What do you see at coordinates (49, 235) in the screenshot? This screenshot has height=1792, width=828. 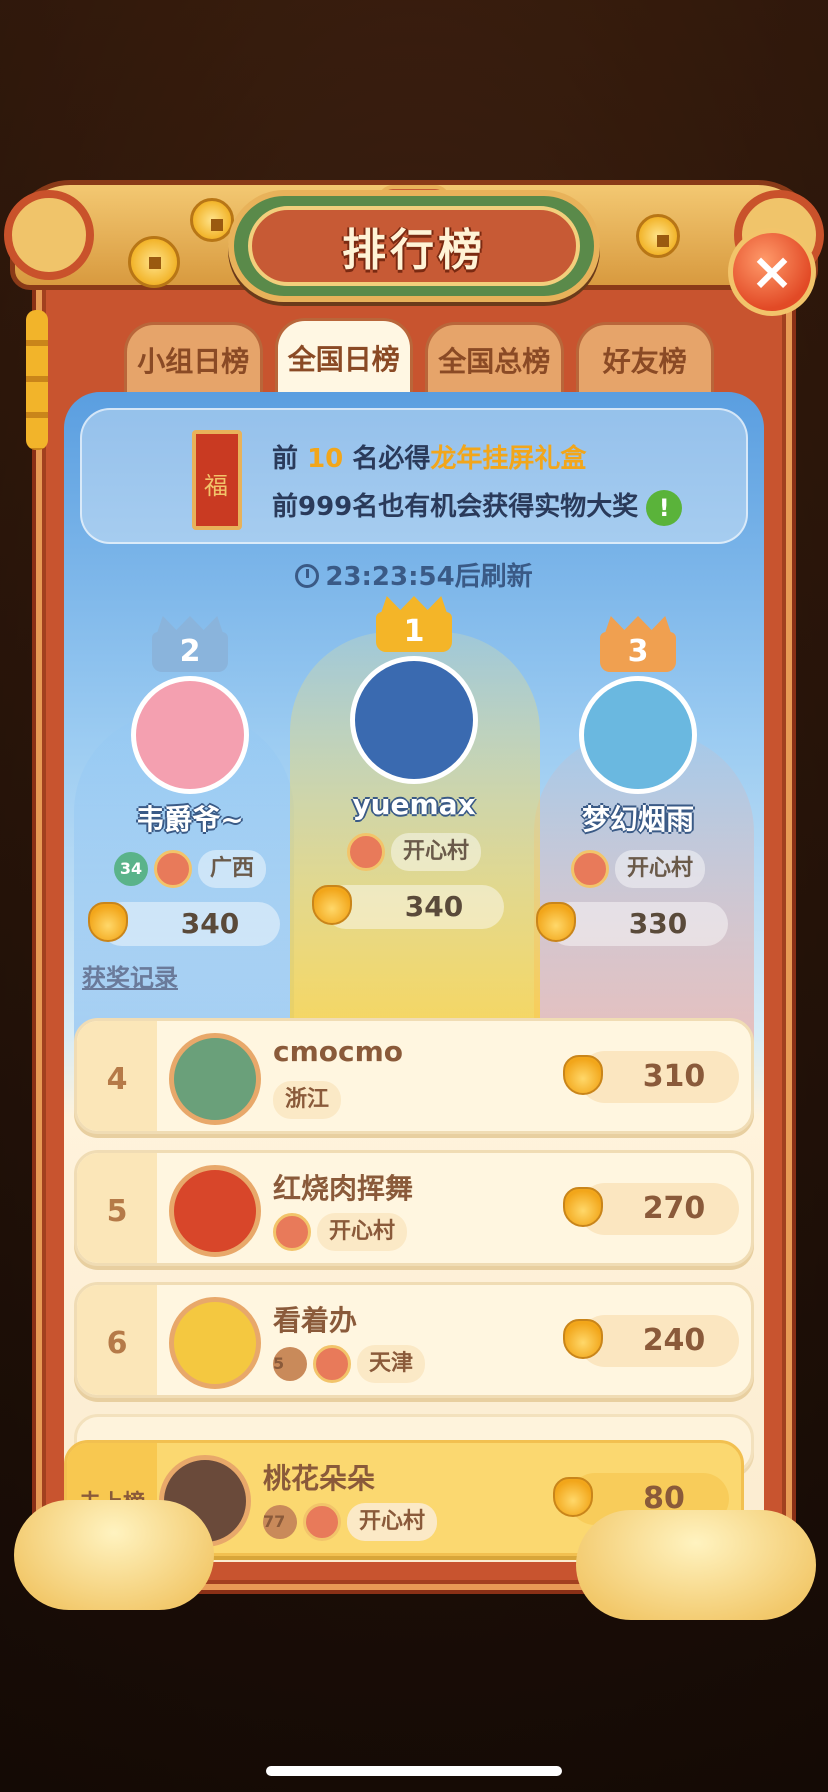 I see `scroll-ornament-left` at bounding box center [49, 235].